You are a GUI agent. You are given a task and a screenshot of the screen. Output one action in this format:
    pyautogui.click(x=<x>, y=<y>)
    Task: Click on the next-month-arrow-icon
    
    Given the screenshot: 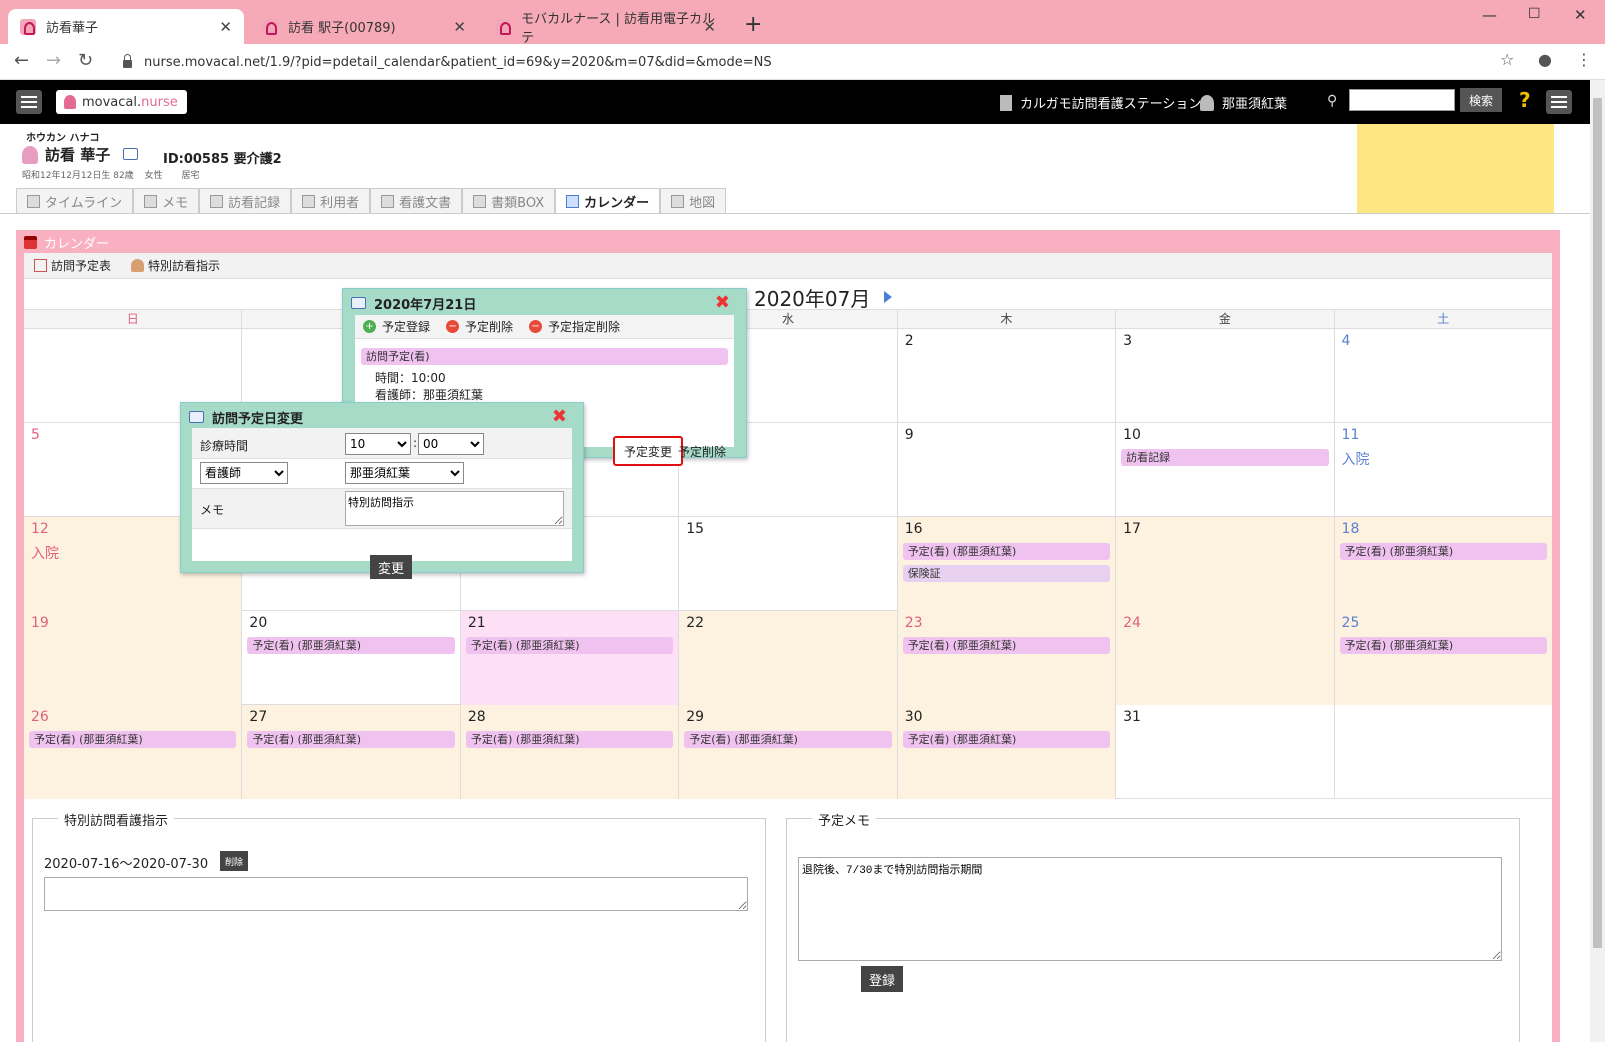 What is the action you would take?
    pyautogui.click(x=888, y=297)
    